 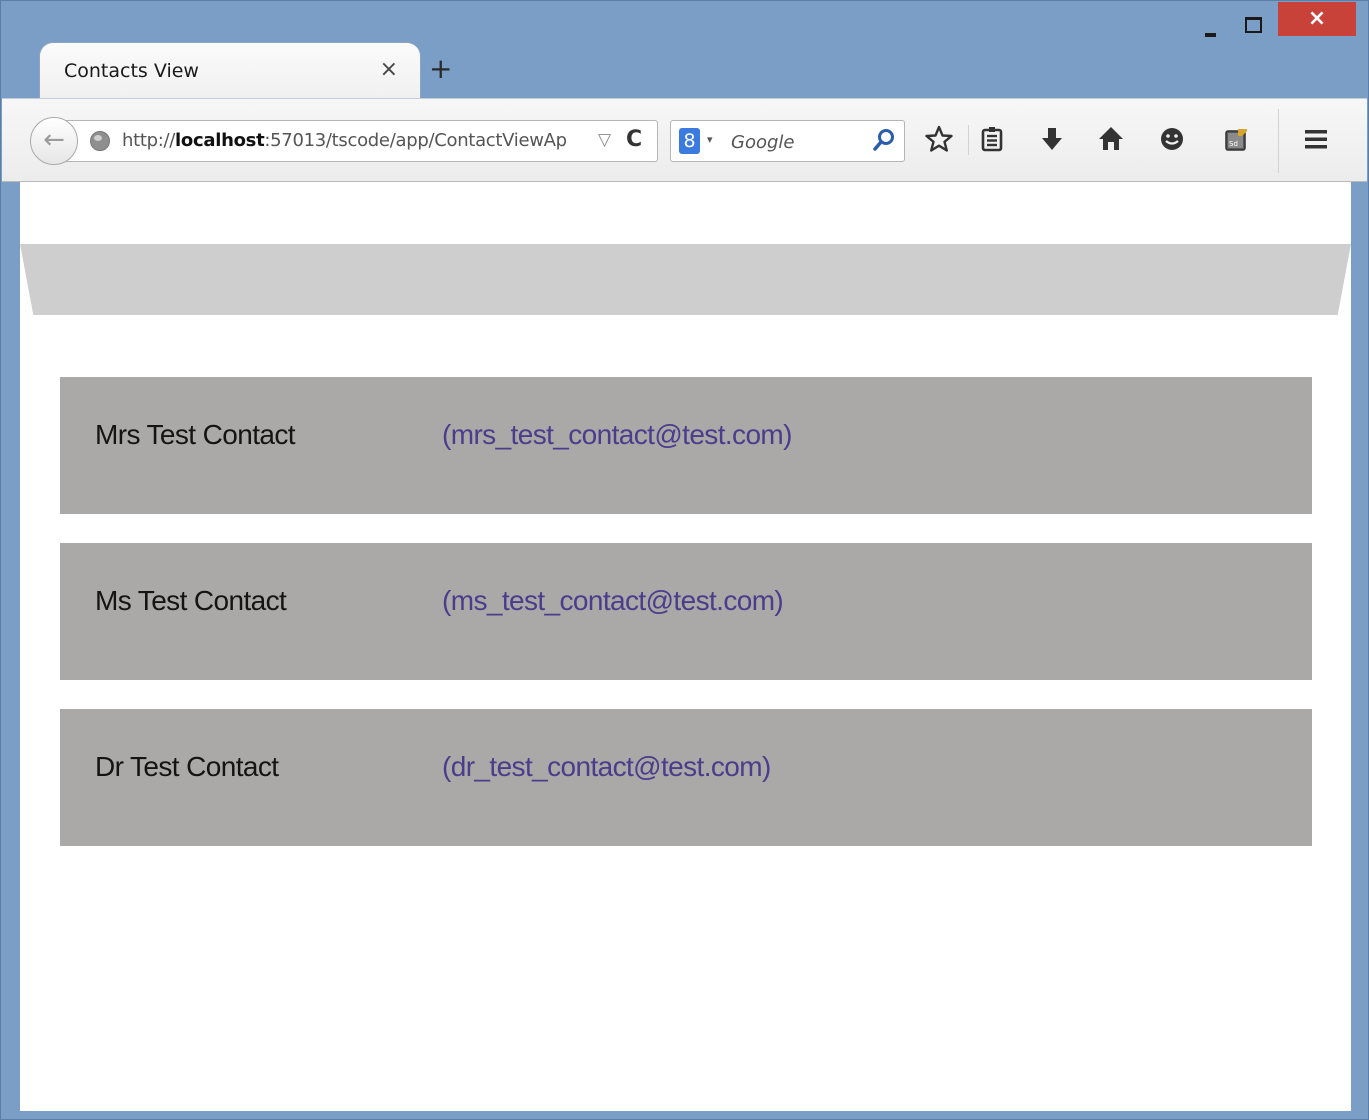 What do you see at coordinates (149, 140) in the screenshot?
I see `url-prefix: http://` at bounding box center [149, 140].